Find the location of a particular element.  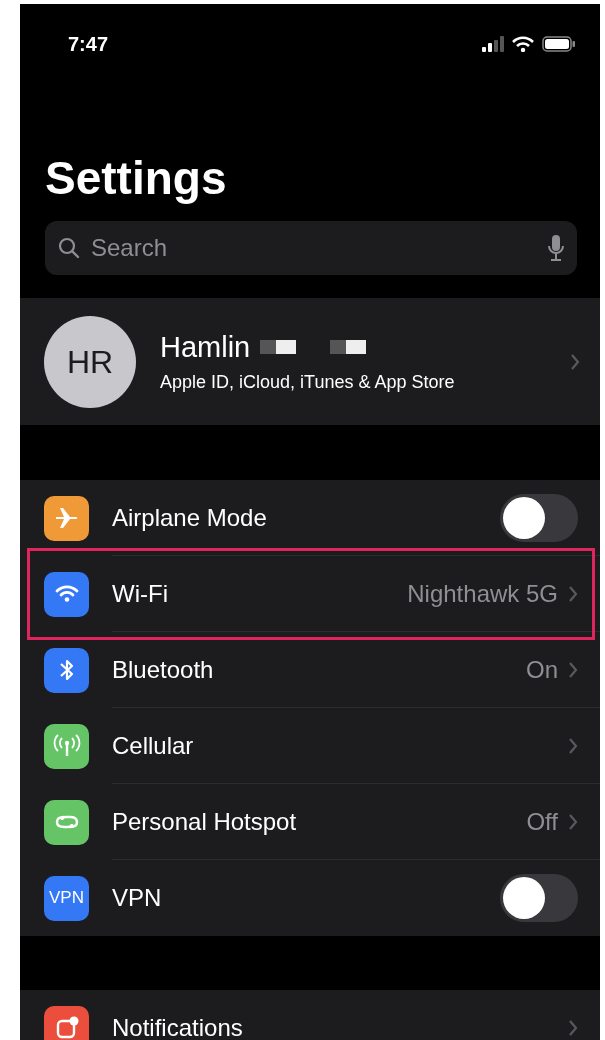

settings-row: Airplane Mode is located at coordinates (310, 518).